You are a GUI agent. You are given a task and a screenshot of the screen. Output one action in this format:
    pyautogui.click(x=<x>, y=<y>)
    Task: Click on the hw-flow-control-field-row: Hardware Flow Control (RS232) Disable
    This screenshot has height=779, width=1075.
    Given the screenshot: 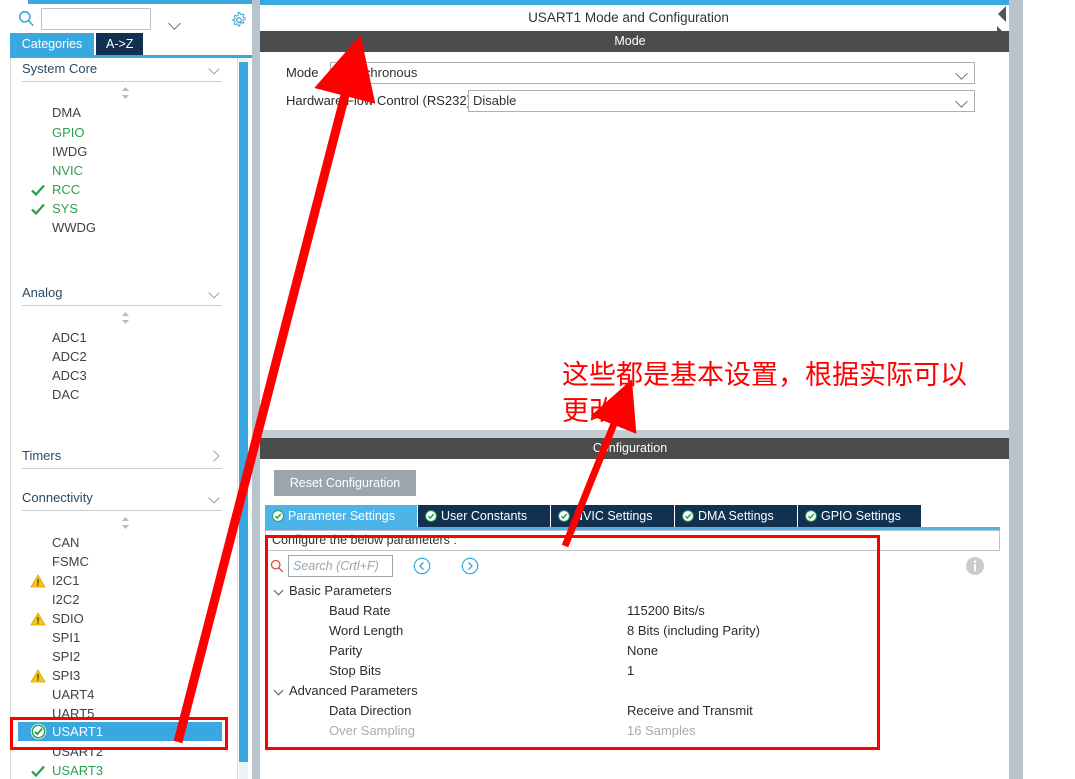 What is the action you would take?
    pyautogui.click(x=630, y=101)
    